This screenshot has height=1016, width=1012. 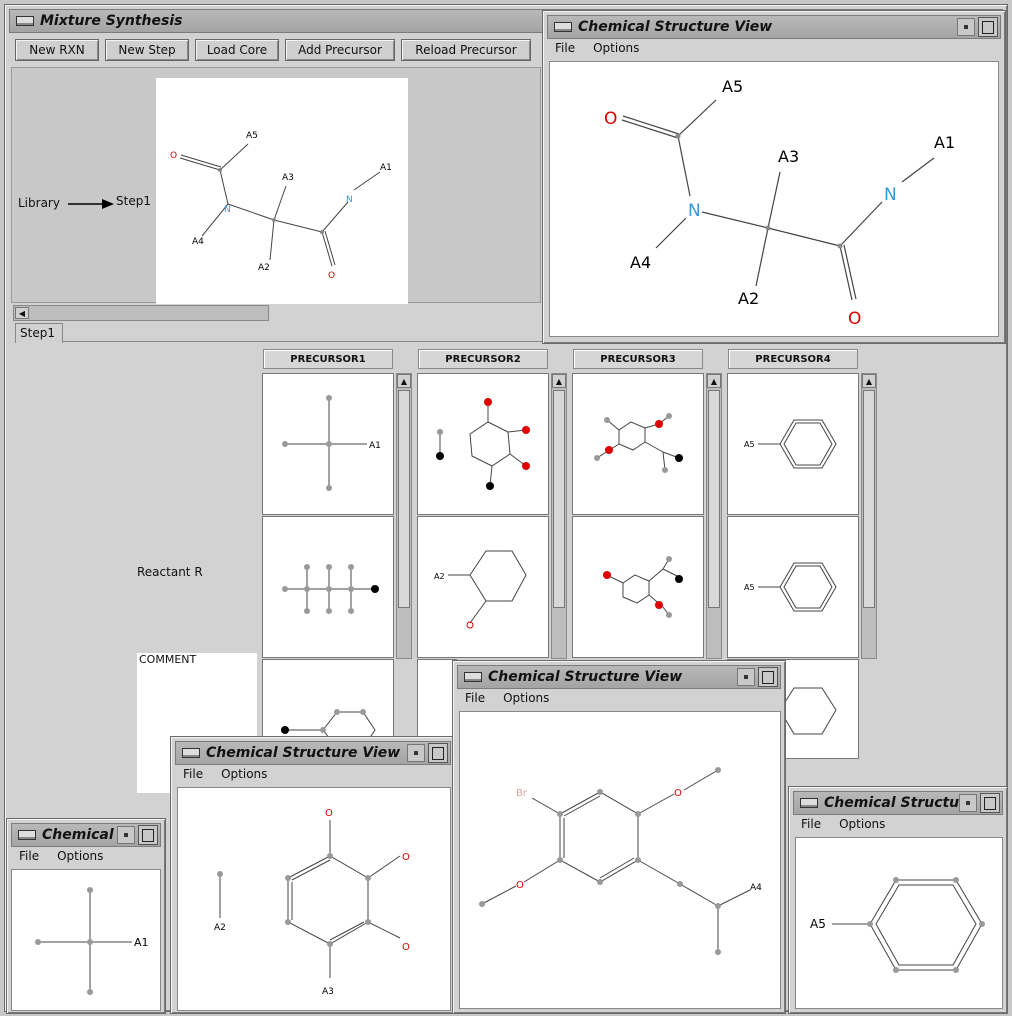 What do you see at coordinates (466, 50) in the screenshot?
I see `reload-precursor-button: Reload Precursor` at bounding box center [466, 50].